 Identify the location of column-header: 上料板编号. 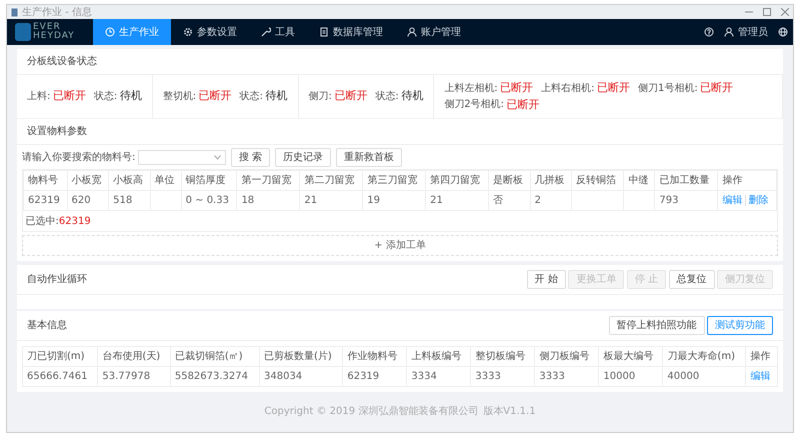
(438, 356).